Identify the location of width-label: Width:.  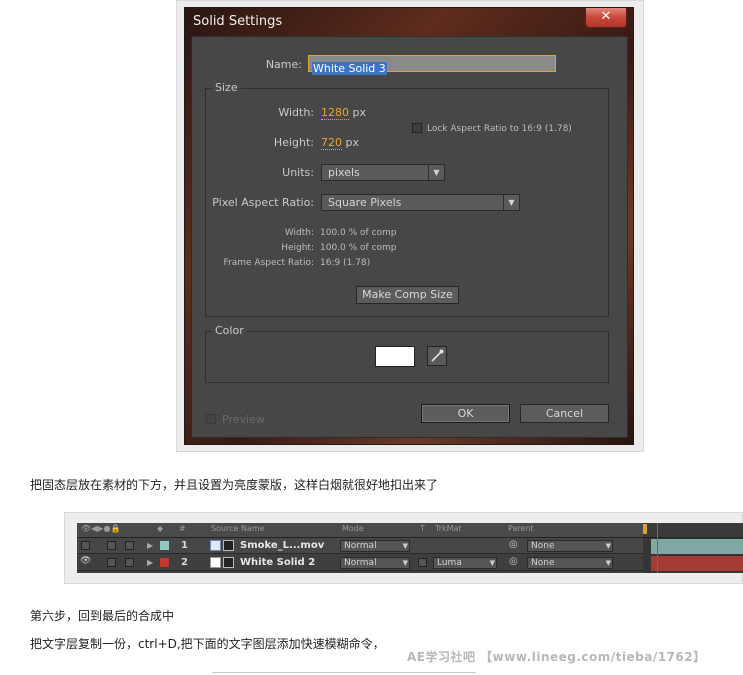
(296, 112).